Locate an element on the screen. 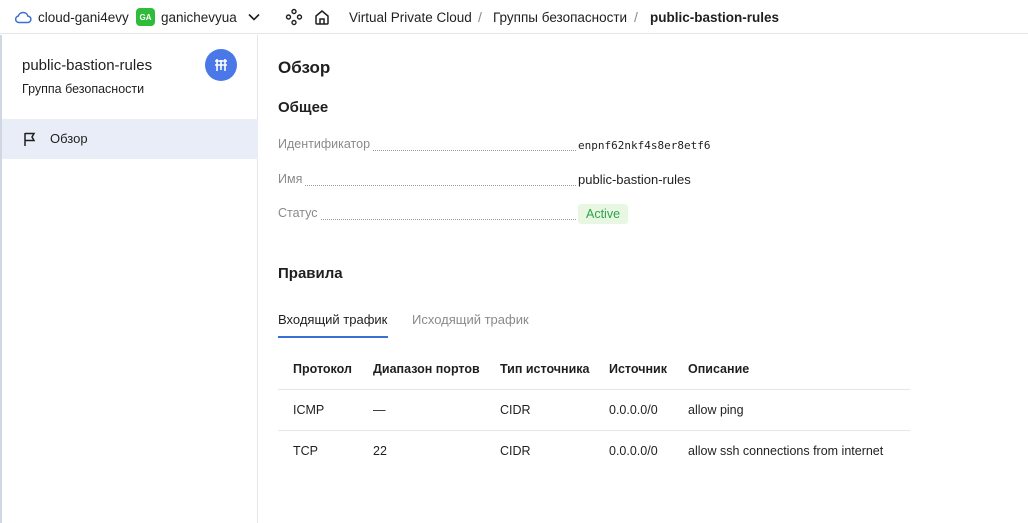  flag-icon is located at coordinates (30, 140).